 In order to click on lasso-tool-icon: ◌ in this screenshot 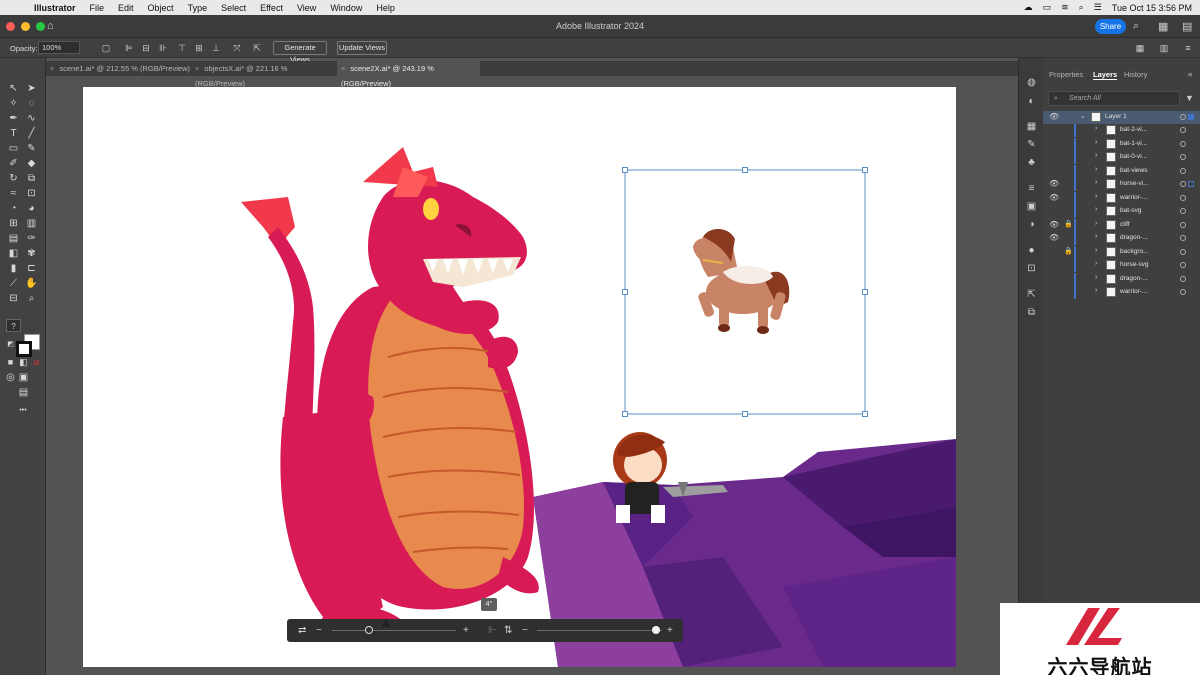, I will do `click(31, 103)`.